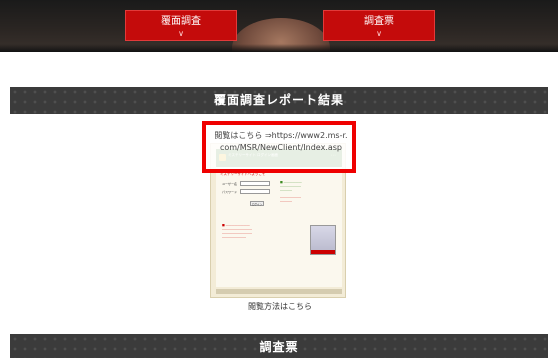  Describe the element at coordinates (229, 184) in the screenshot. I see `thumbnail-username-label: ユーザー名` at that location.